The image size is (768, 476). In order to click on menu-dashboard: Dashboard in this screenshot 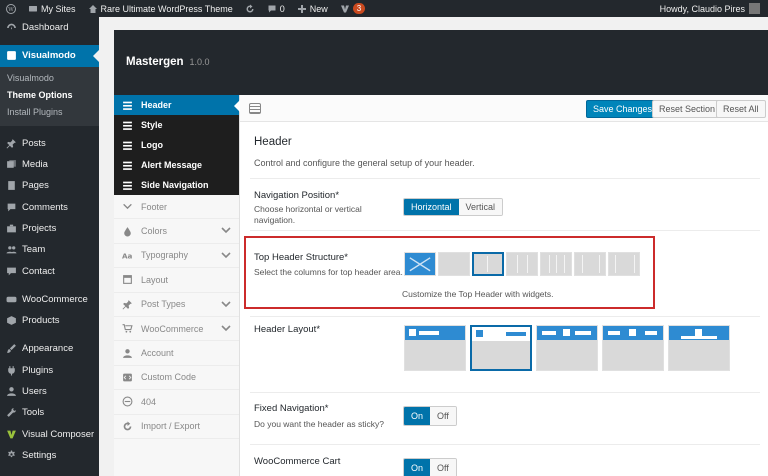, I will do `click(49, 27)`.